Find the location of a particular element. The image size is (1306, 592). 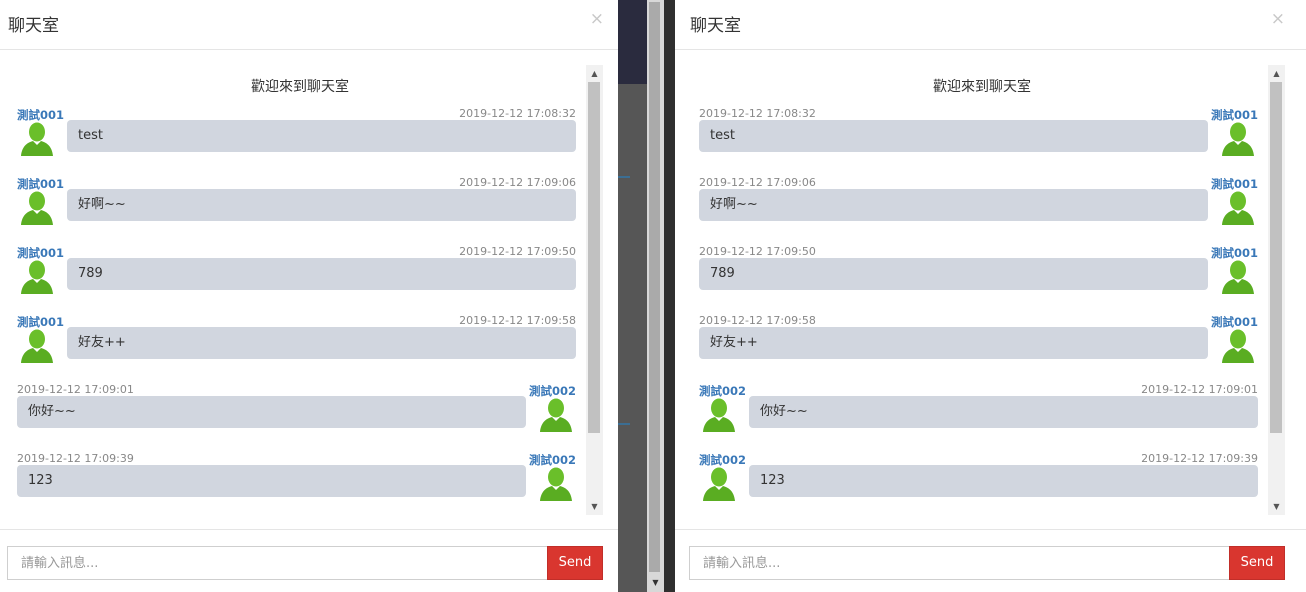

chat-message: 測試001 2019-12-12 17:09:50 789 is located at coordinates (296, 276).